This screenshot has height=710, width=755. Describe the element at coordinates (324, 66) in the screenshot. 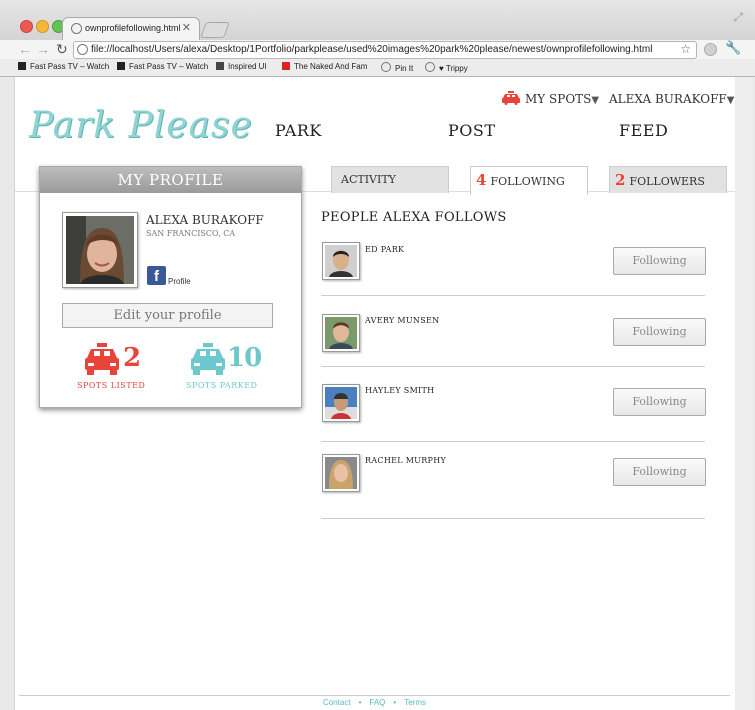

I see `bookmark-item: The Naked And Fam` at that location.